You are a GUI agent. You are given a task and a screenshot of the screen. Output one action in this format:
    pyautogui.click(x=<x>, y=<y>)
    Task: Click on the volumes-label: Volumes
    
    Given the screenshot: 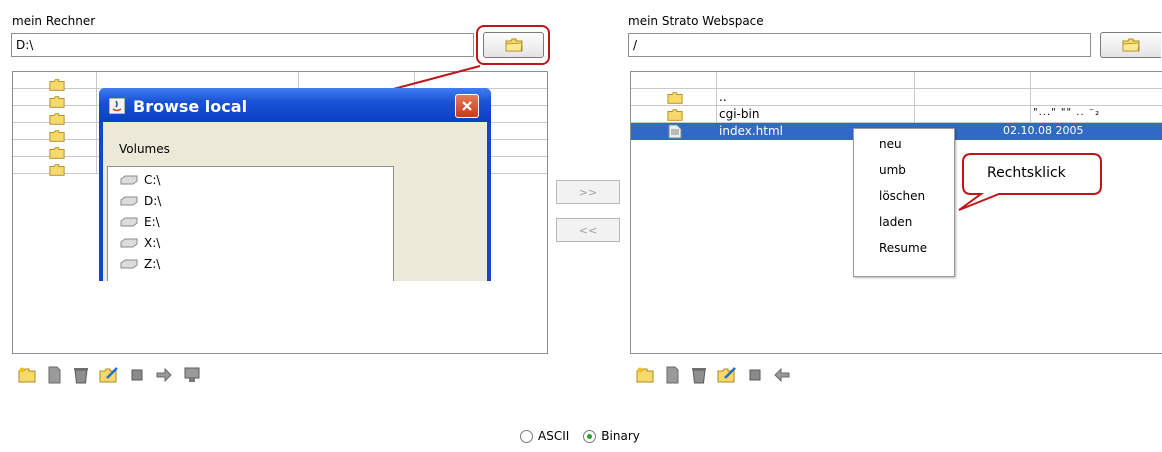 What is the action you would take?
    pyautogui.click(x=144, y=149)
    